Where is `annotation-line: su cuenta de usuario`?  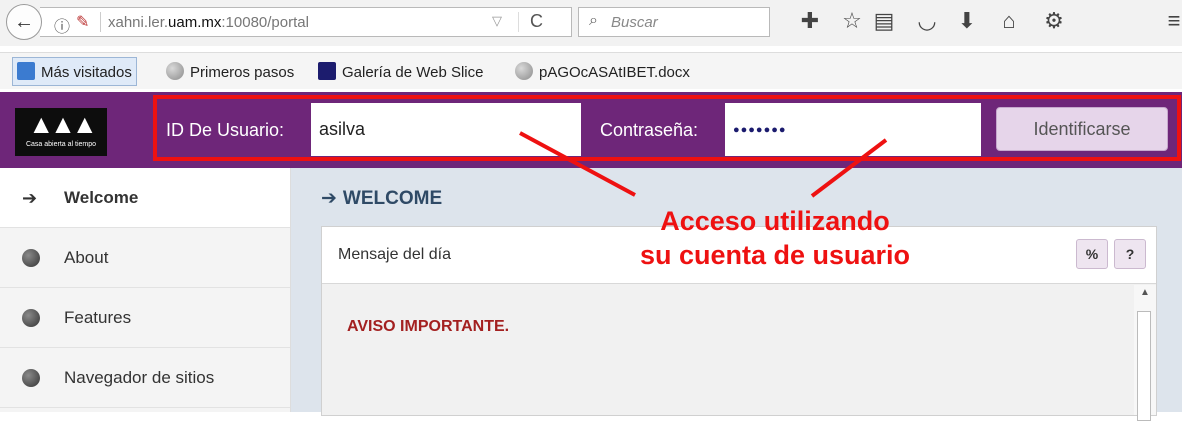
annotation-line: su cuenta de usuario is located at coordinates (775, 255).